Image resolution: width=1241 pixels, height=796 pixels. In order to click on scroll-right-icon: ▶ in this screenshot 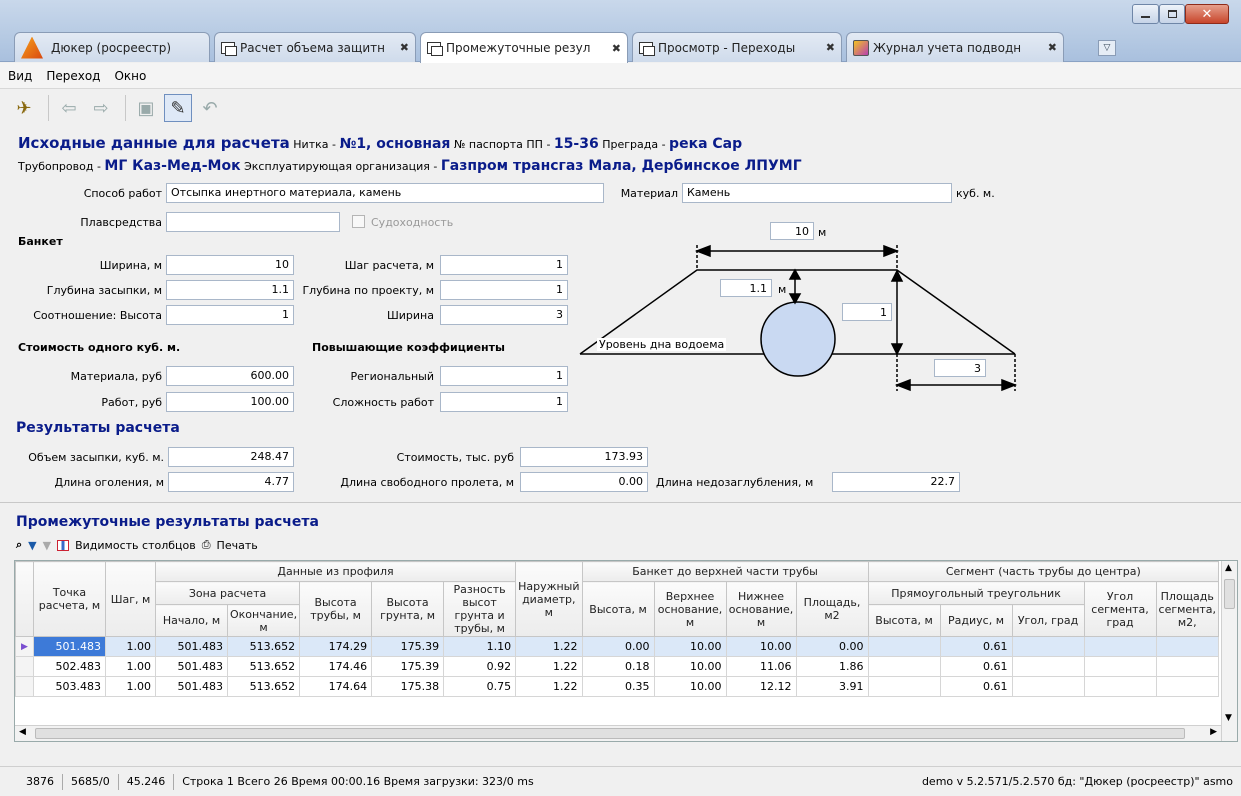, I will do `click(1213, 732)`.